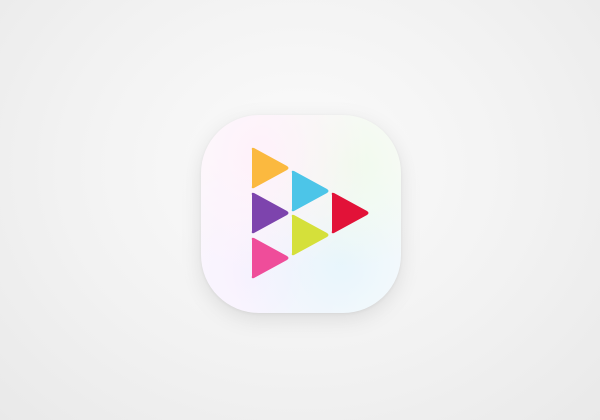  What do you see at coordinates (270, 168) in the screenshot?
I see `triangle-orange` at bounding box center [270, 168].